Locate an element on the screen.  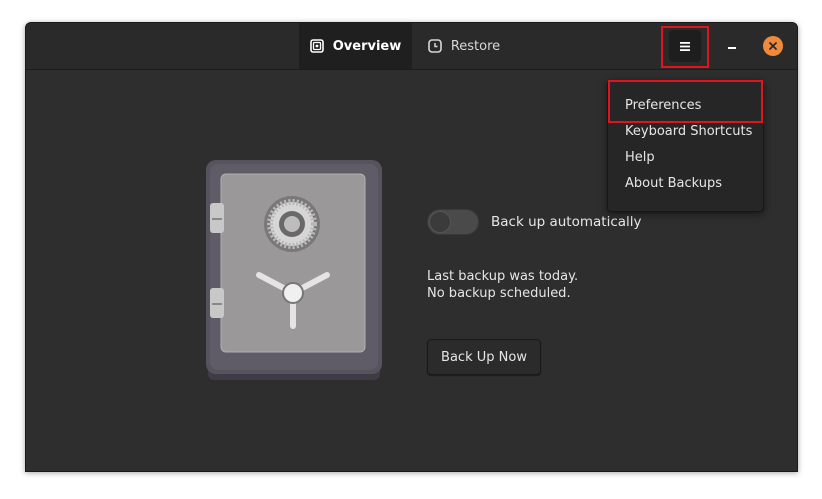
menu-item-help: Help is located at coordinates (640, 157).